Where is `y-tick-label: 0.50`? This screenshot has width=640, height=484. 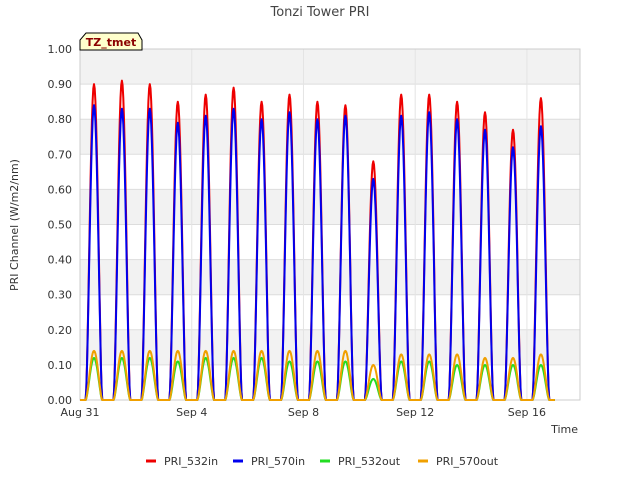 y-tick-label: 0.50 is located at coordinates (60, 225).